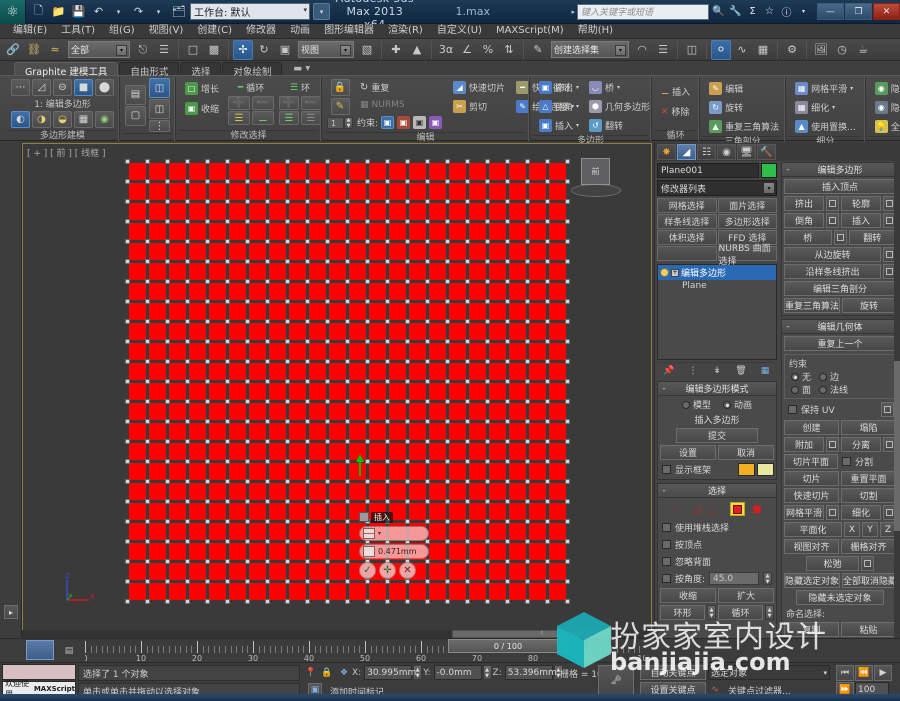 This screenshot has height=701, width=900. I want to click on menu-item-11: 帮助(H), so click(595, 31).